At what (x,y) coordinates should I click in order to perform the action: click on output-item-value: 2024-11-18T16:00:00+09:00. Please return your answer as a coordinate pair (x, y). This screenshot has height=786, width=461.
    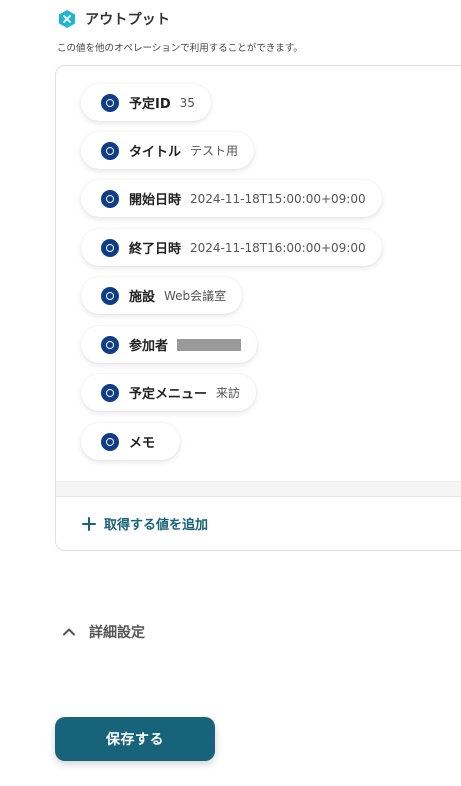
    Looking at the image, I should click on (278, 247).